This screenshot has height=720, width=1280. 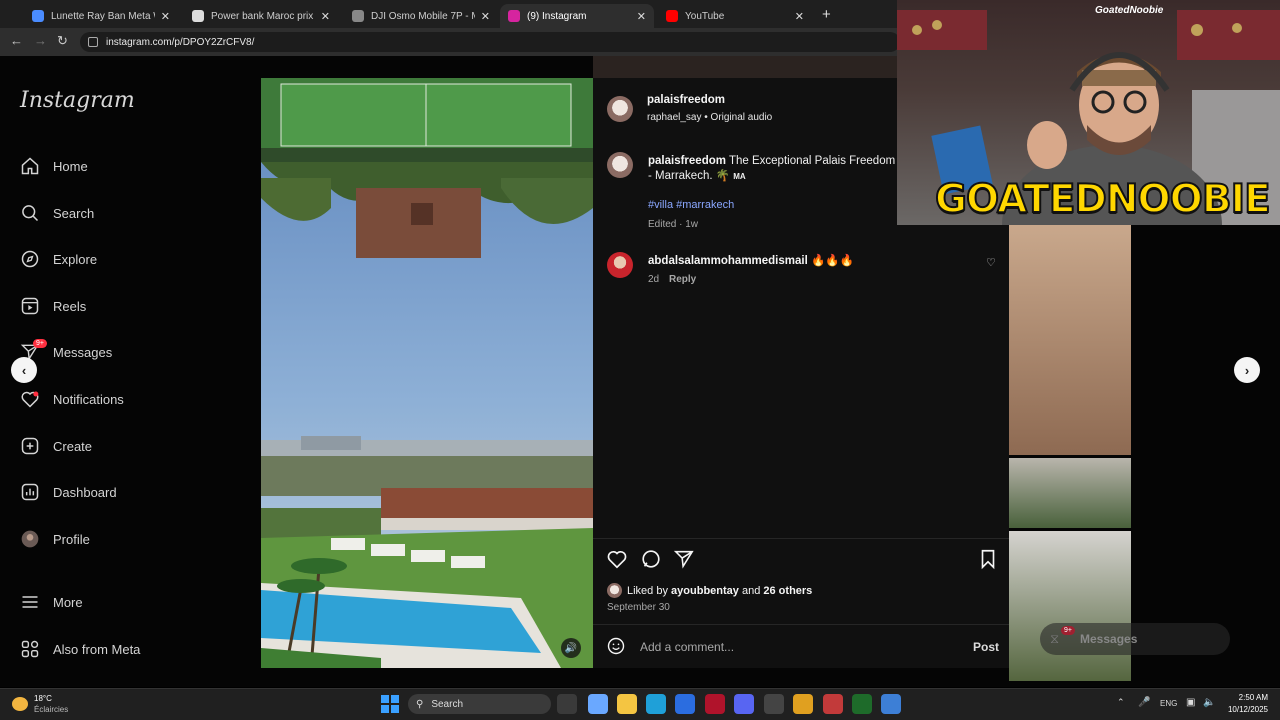 What do you see at coordinates (744, 704) in the screenshot?
I see `discord-icon` at bounding box center [744, 704].